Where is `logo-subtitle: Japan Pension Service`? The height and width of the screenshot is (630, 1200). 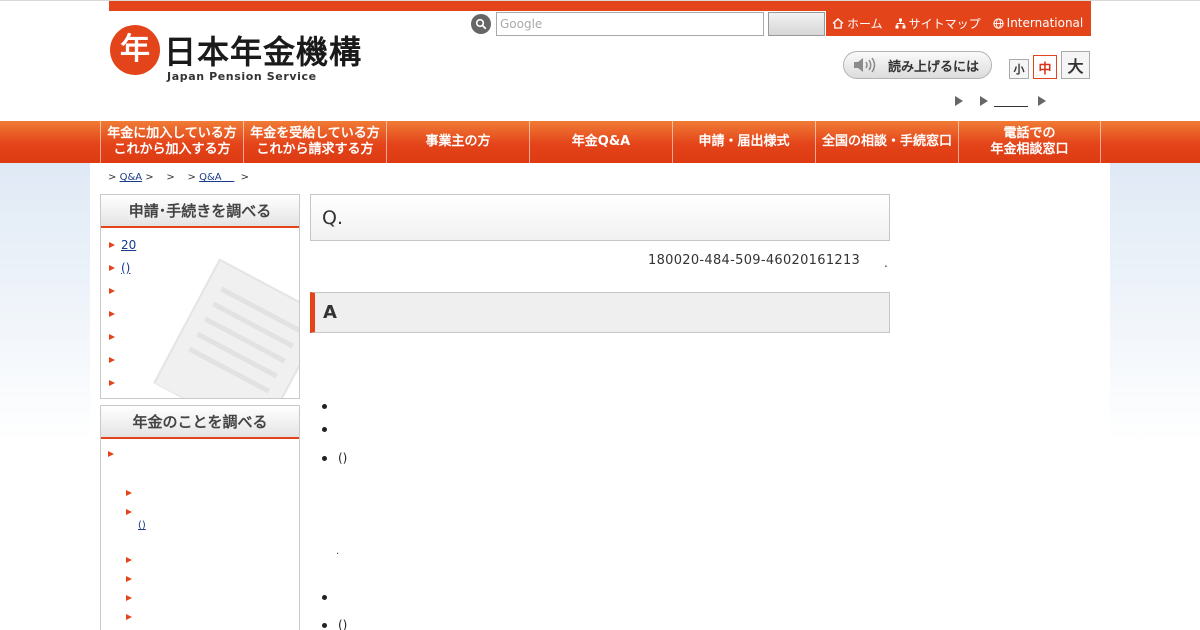
logo-subtitle: Japan Pension Service is located at coordinates (242, 76).